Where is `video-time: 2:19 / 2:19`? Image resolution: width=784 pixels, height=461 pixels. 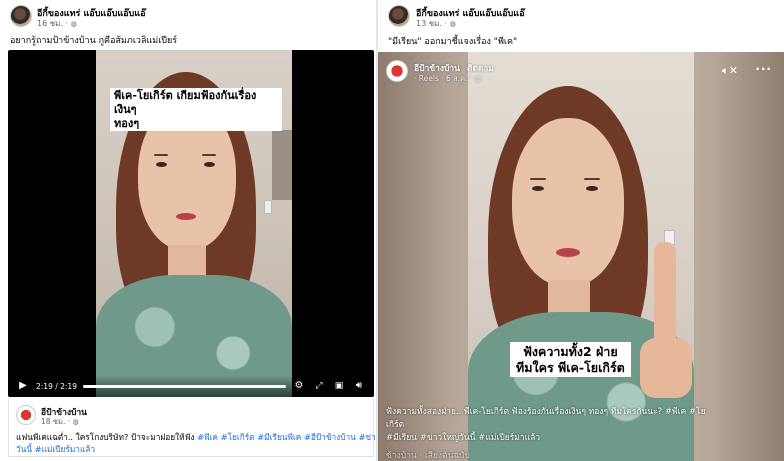 video-time: 2:19 / 2:19 is located at coordinates (56, 386).